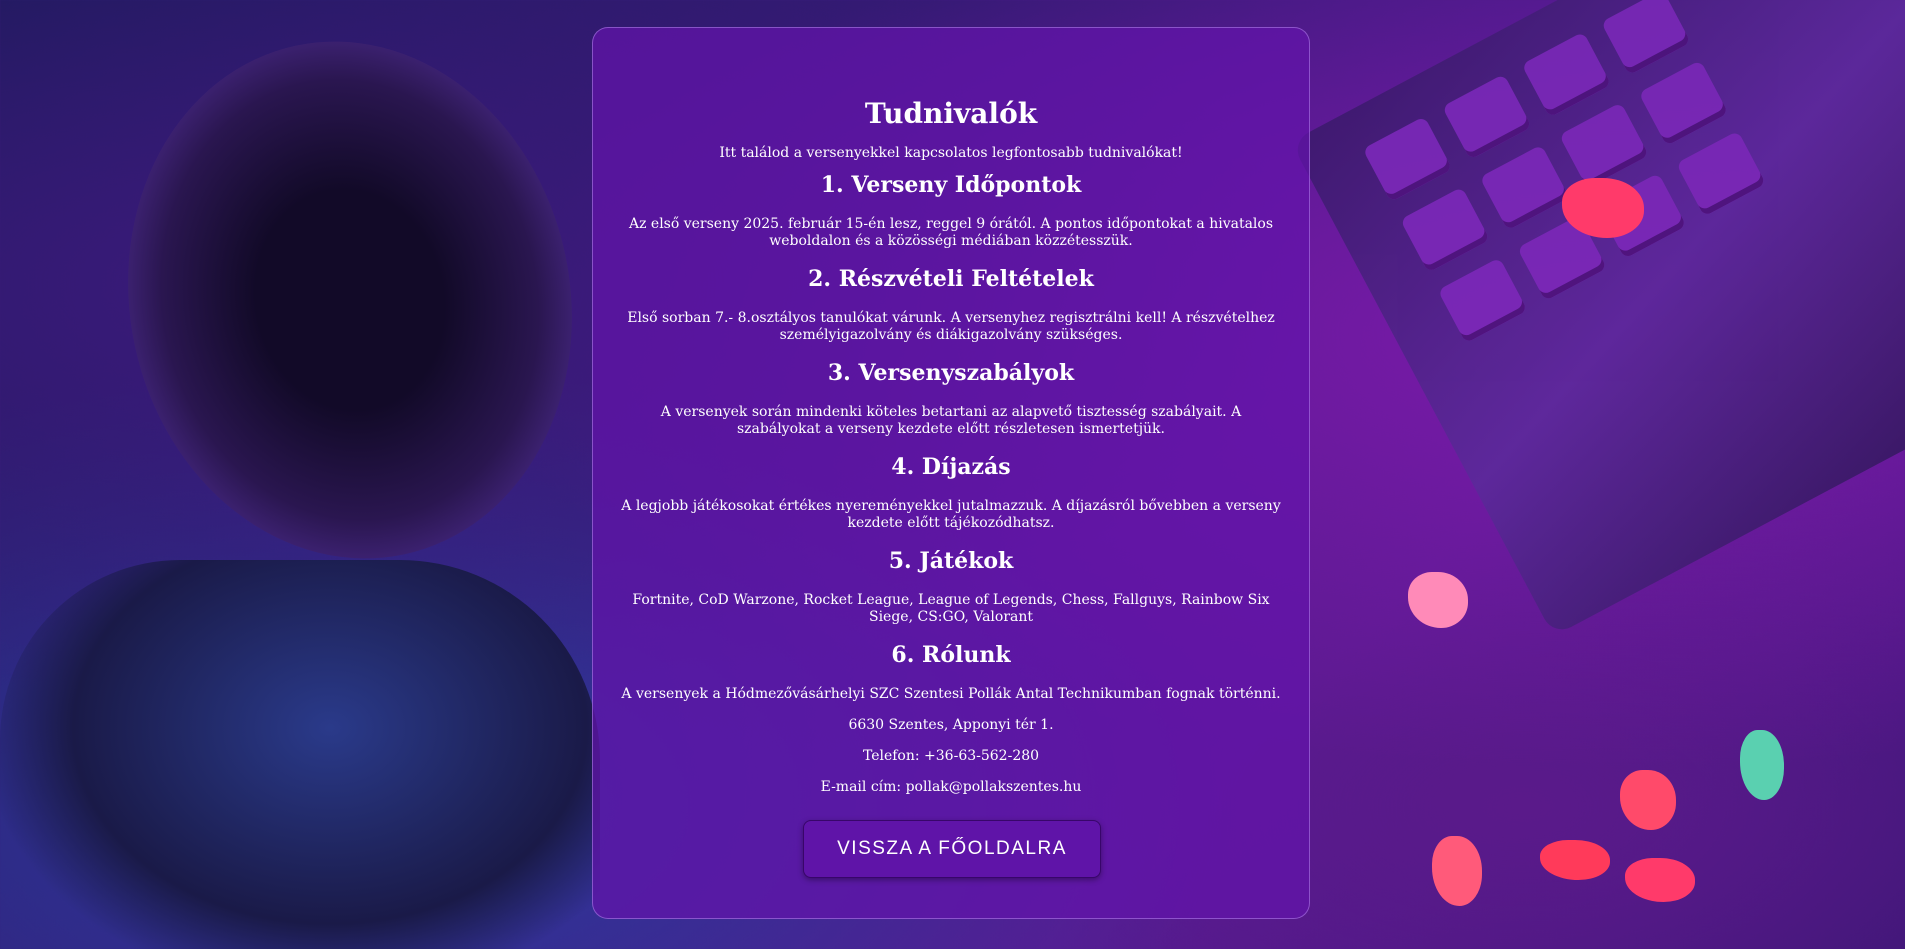  I want to click on section-heading-requirements: 2. Részvételi Feltételek, so click(951, 279).